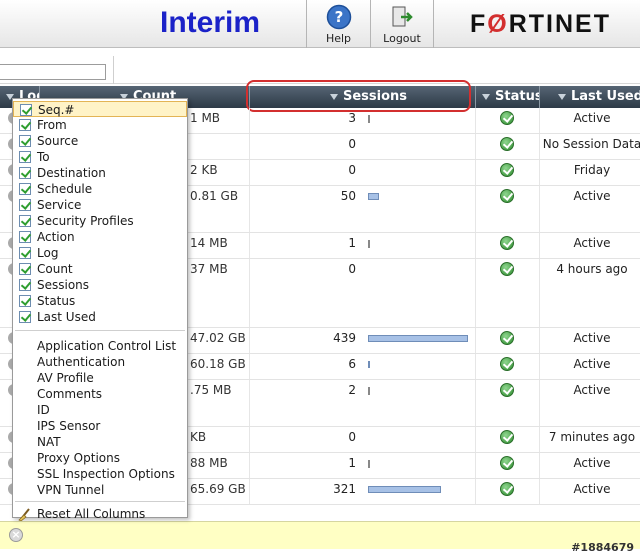 The height and width of the screenshot is (556, 640). What do you see at coordinates (320, 535) in the screenshot?
I see `new-policy-row: ×` at bounding box center [320, 535].